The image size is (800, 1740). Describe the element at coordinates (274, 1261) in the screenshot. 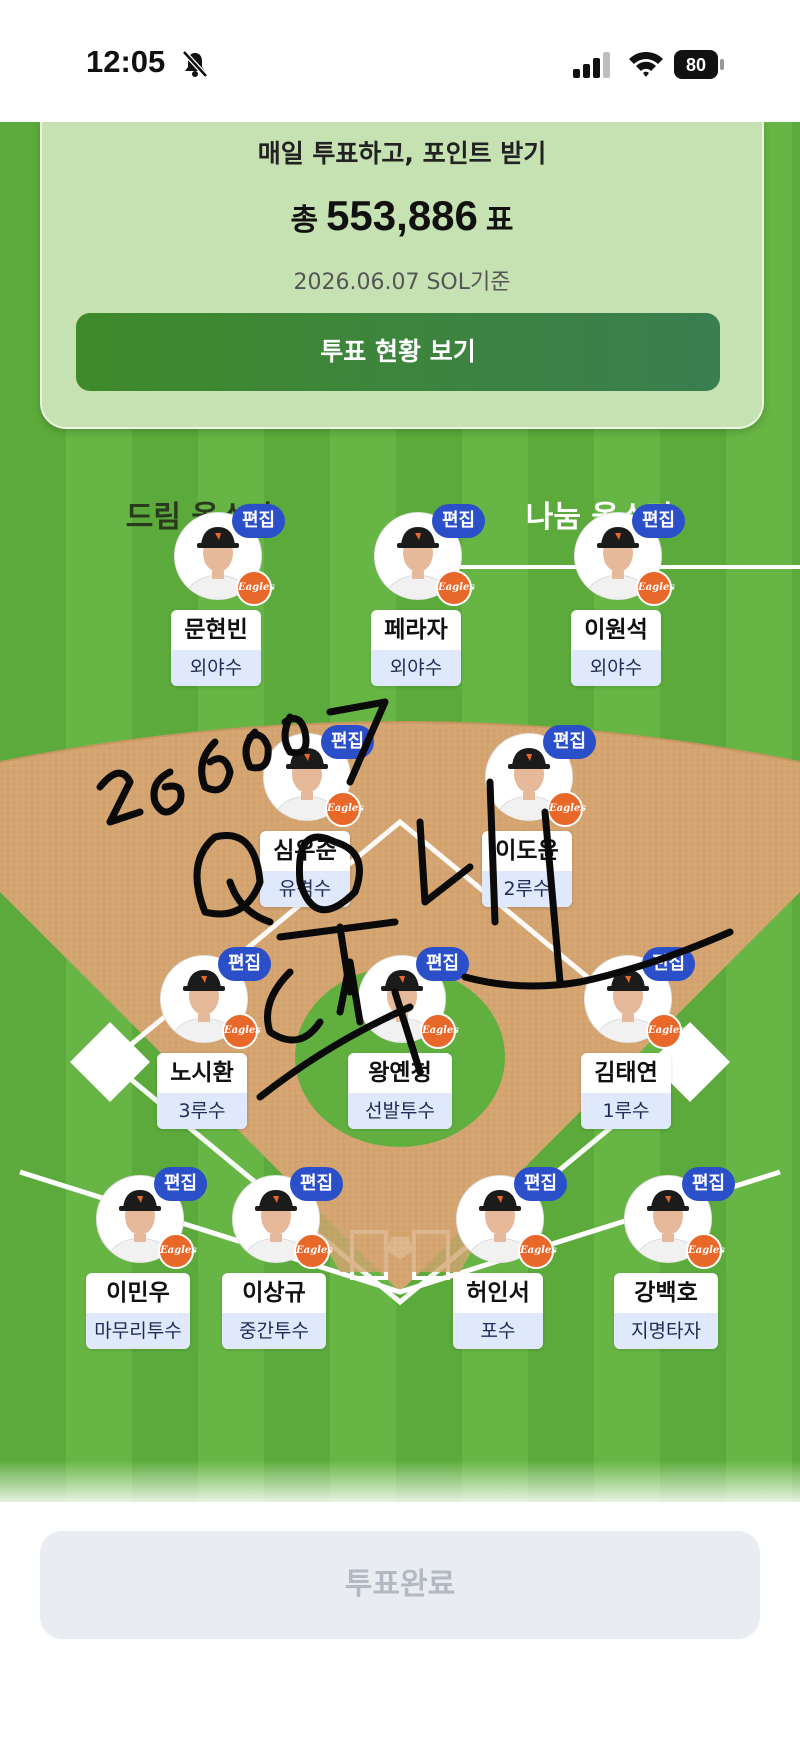

I see `player-card: Eagles 편집이상규중간투수` at that location.